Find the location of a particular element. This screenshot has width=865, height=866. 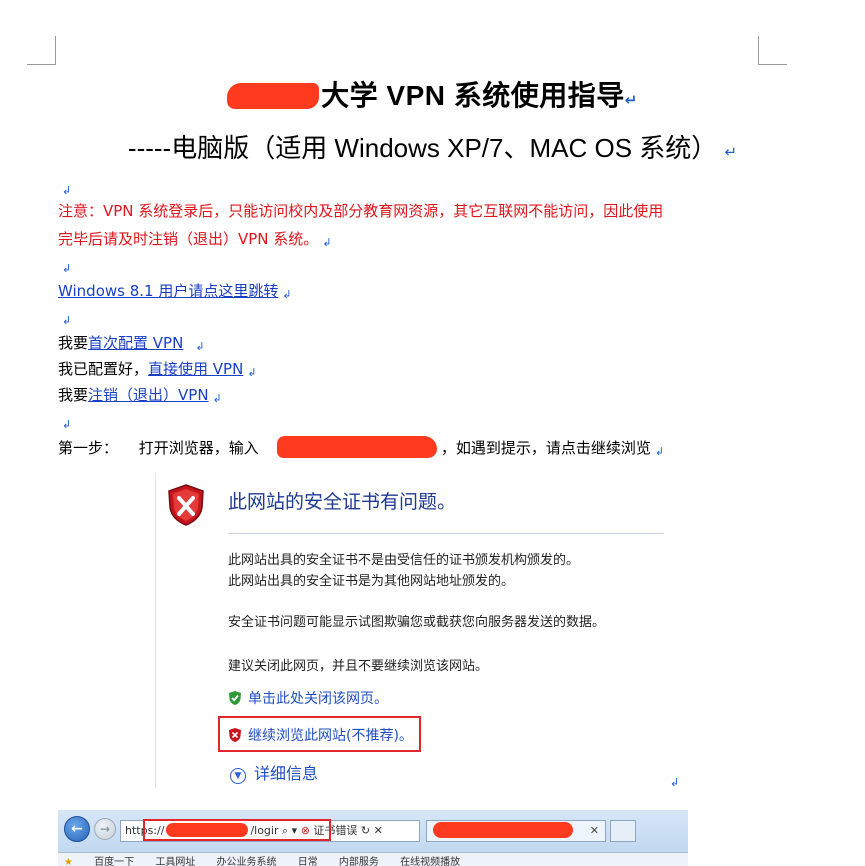

first-config-prefix: 我要 is located at coordinates (73, 343).